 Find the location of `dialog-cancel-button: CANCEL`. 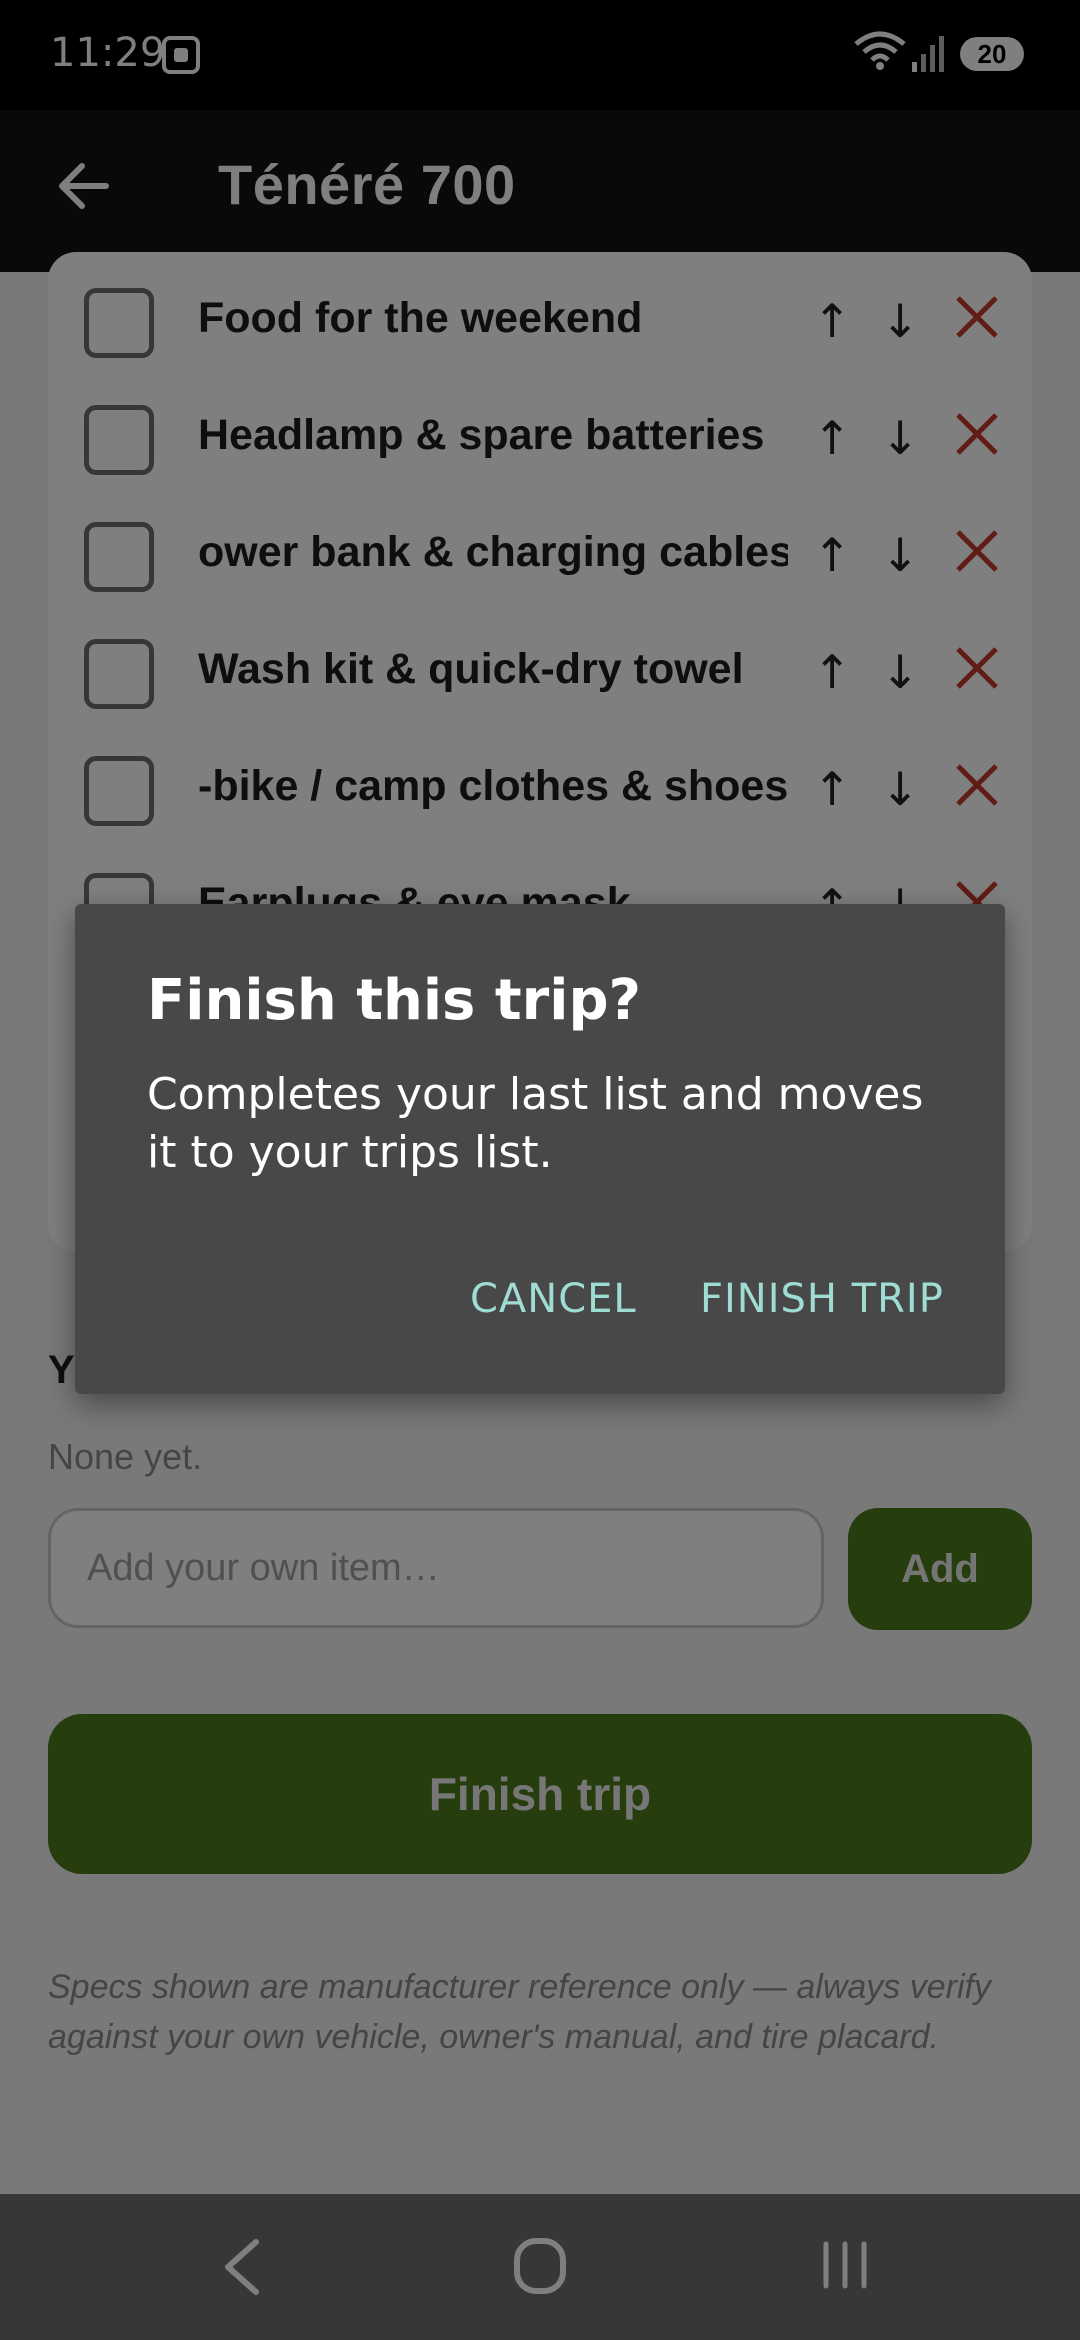

dialog-cancel-button: CANCEL is located at coordinates (553, 1299).